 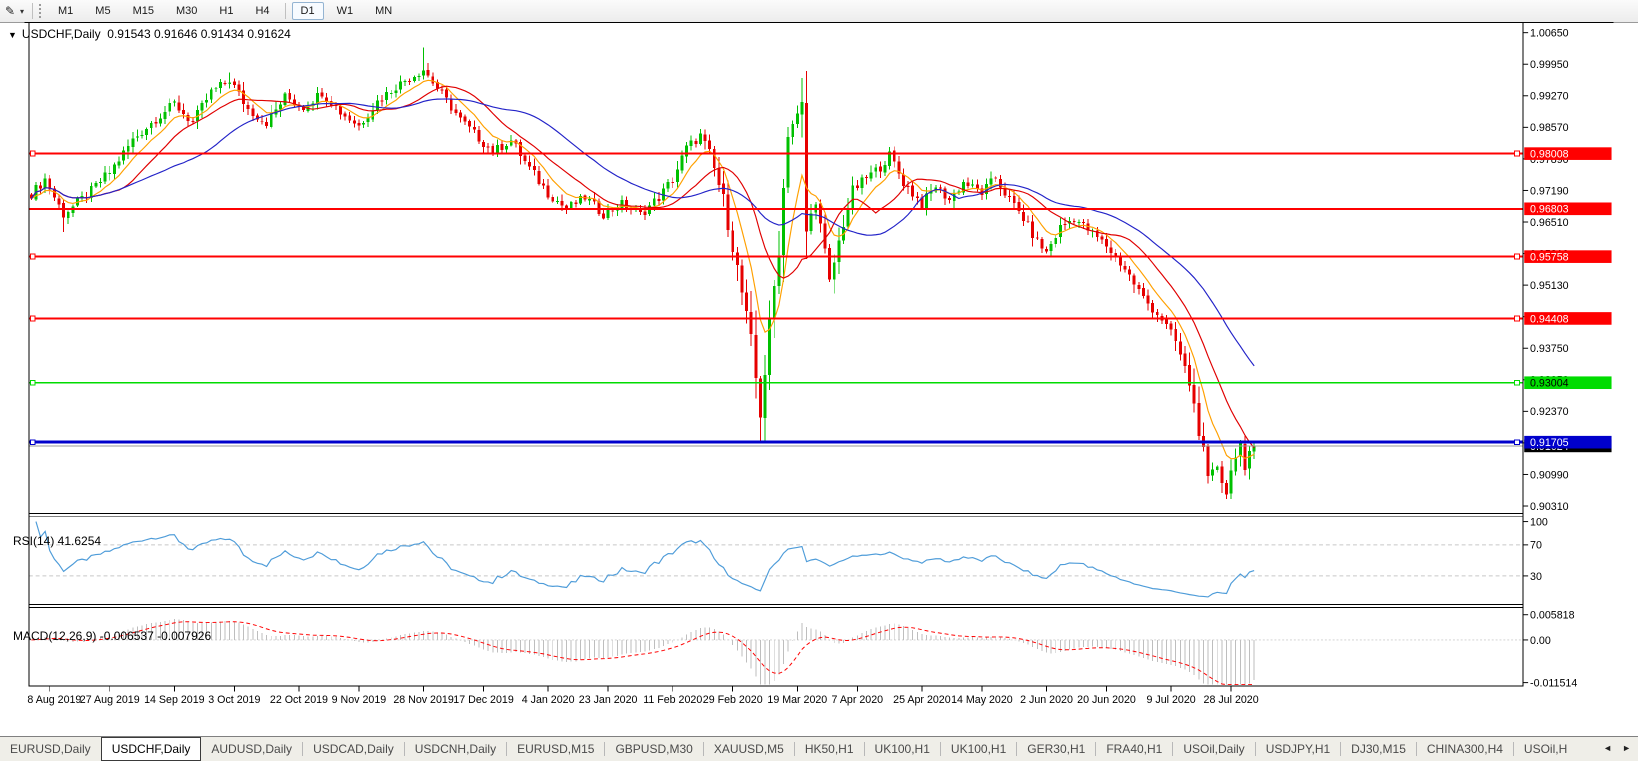 What do you see at coordinates (151, 749) in the screenshot?
I see `tab-usdchf-daily: USDCHF,Daily` at bounding box center [151, 749].